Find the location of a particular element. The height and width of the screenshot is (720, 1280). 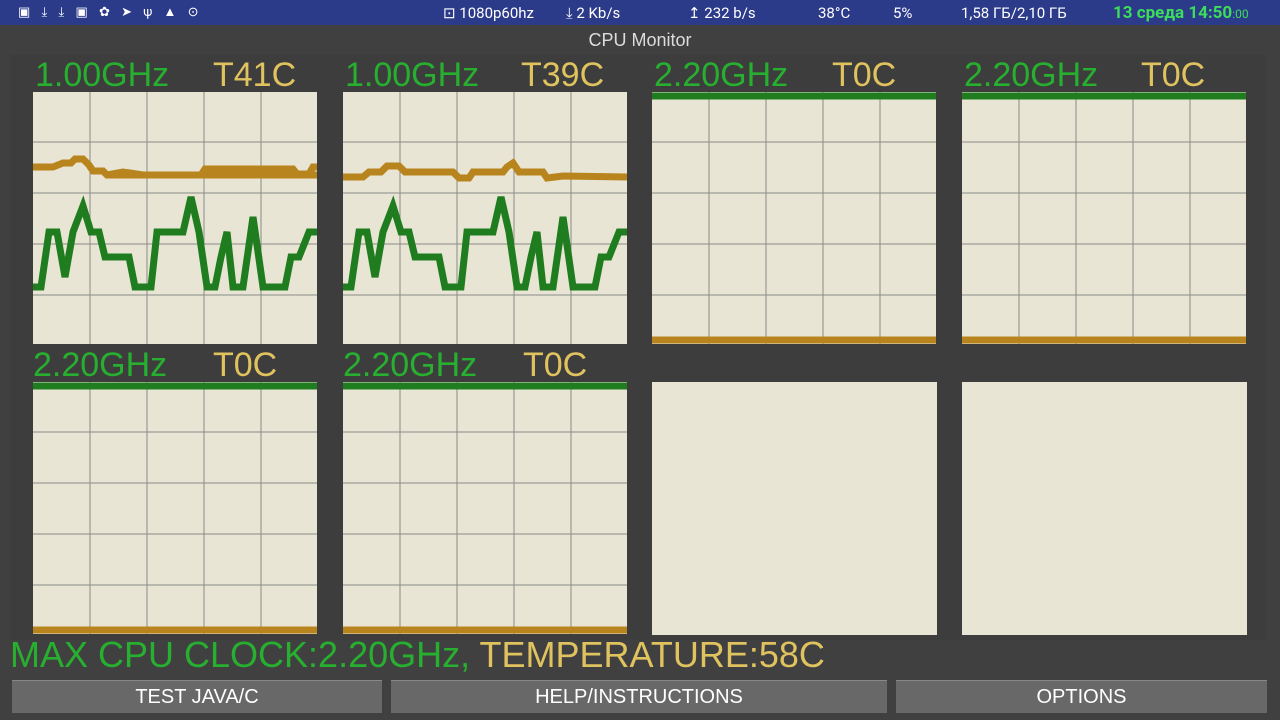

core-1-temperature: T39C is located at coordinates (563, 75).